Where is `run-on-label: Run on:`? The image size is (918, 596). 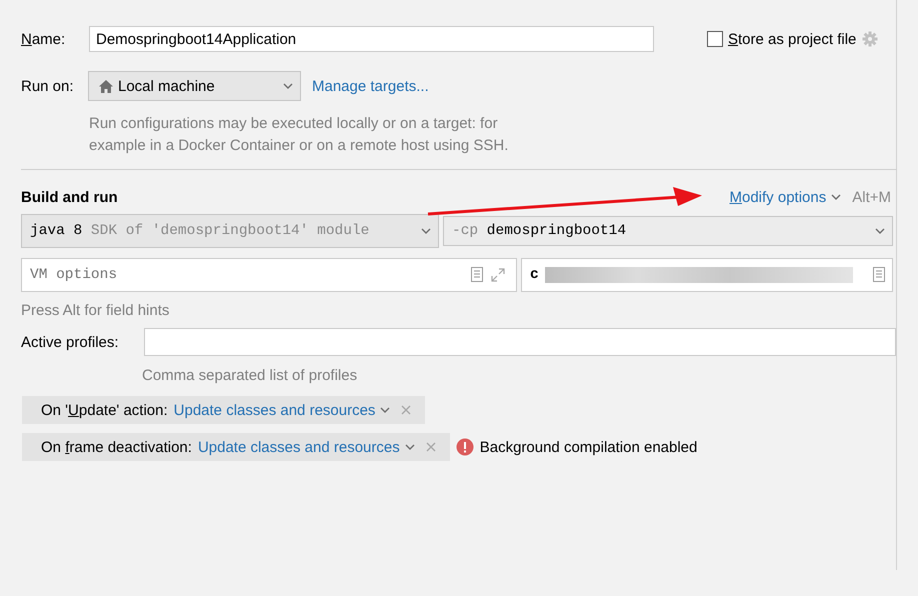
run-on-label: Run on: is located at coordinates (48, 86).